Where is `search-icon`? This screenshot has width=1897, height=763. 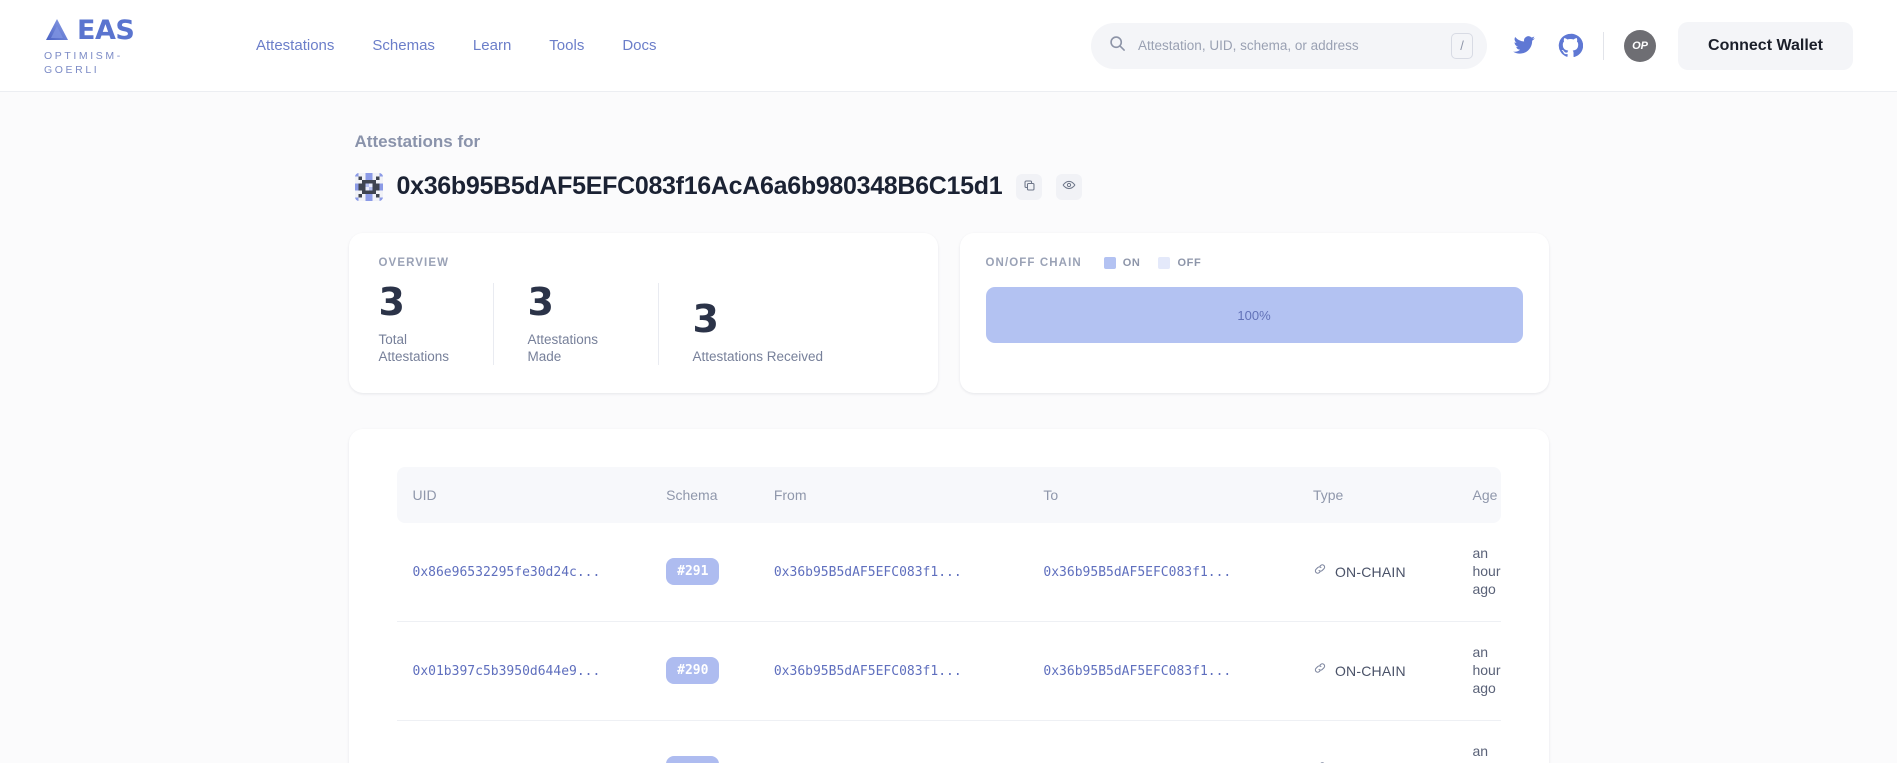 search-icon is located at coordinates (1117, 46).